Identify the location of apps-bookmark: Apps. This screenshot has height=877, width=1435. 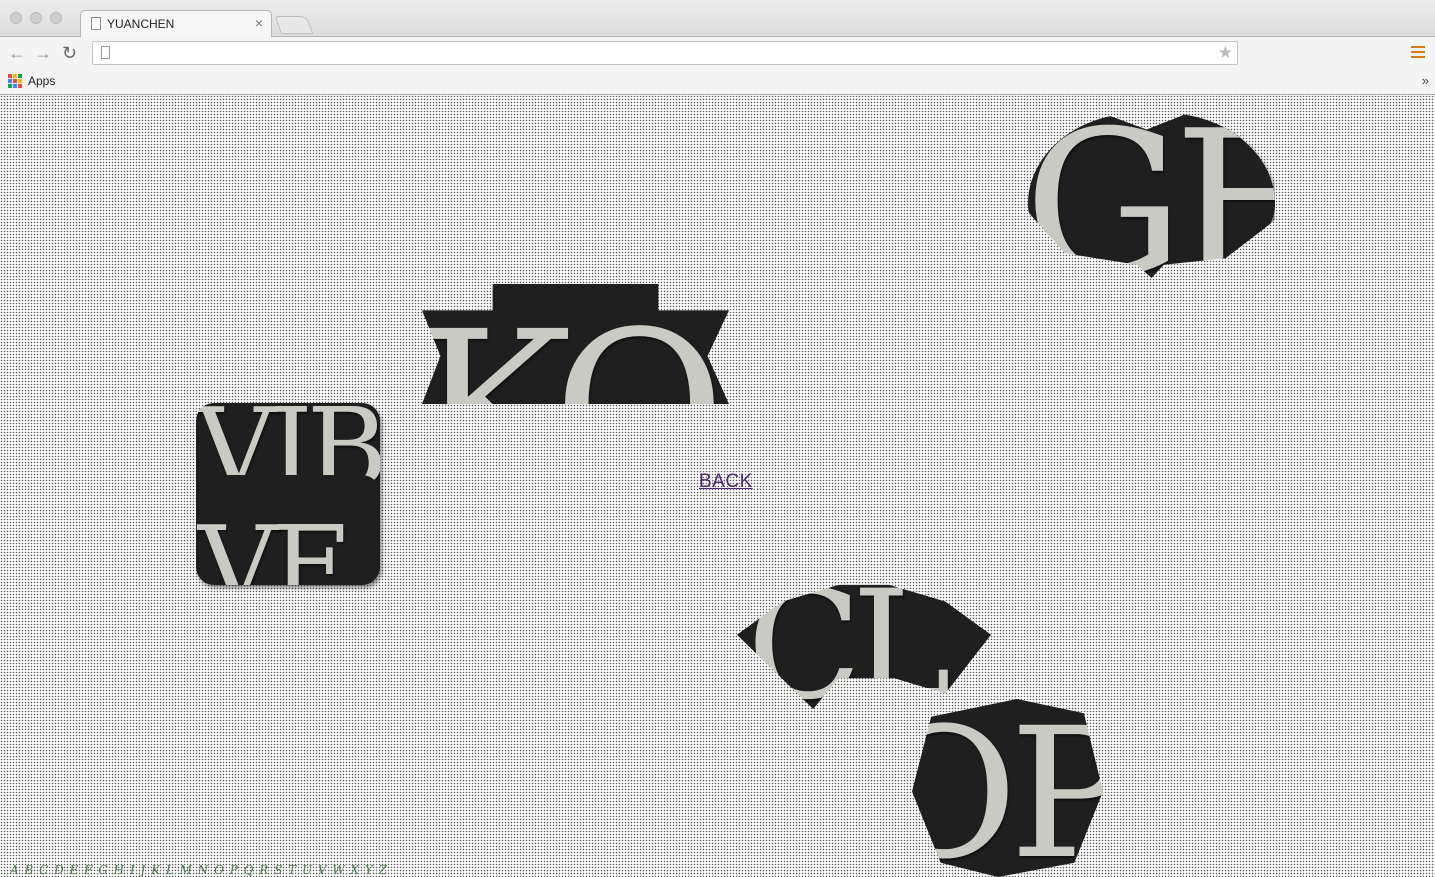
(41, 81).